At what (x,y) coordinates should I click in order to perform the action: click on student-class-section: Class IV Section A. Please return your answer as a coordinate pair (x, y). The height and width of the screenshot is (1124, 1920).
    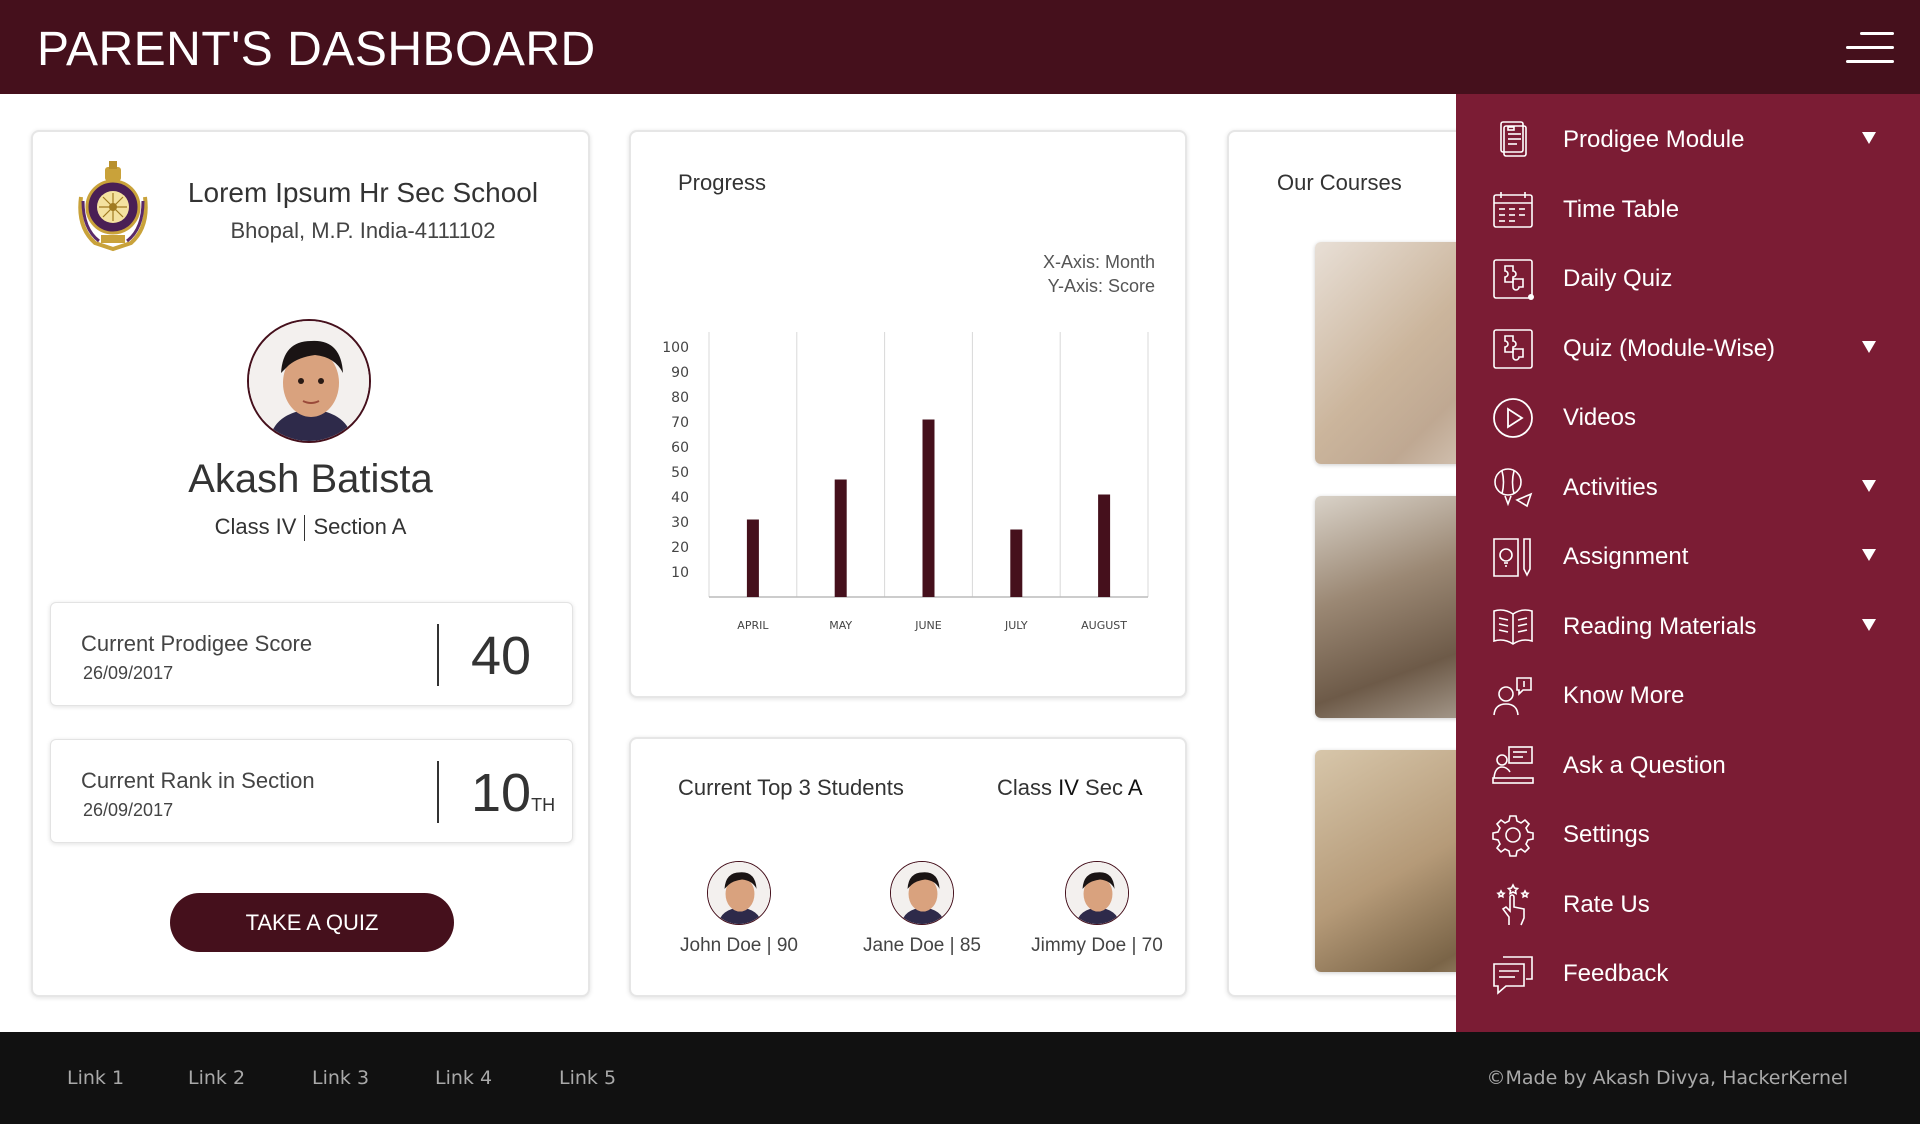
    Looking at the image, I should click on (310, 528).